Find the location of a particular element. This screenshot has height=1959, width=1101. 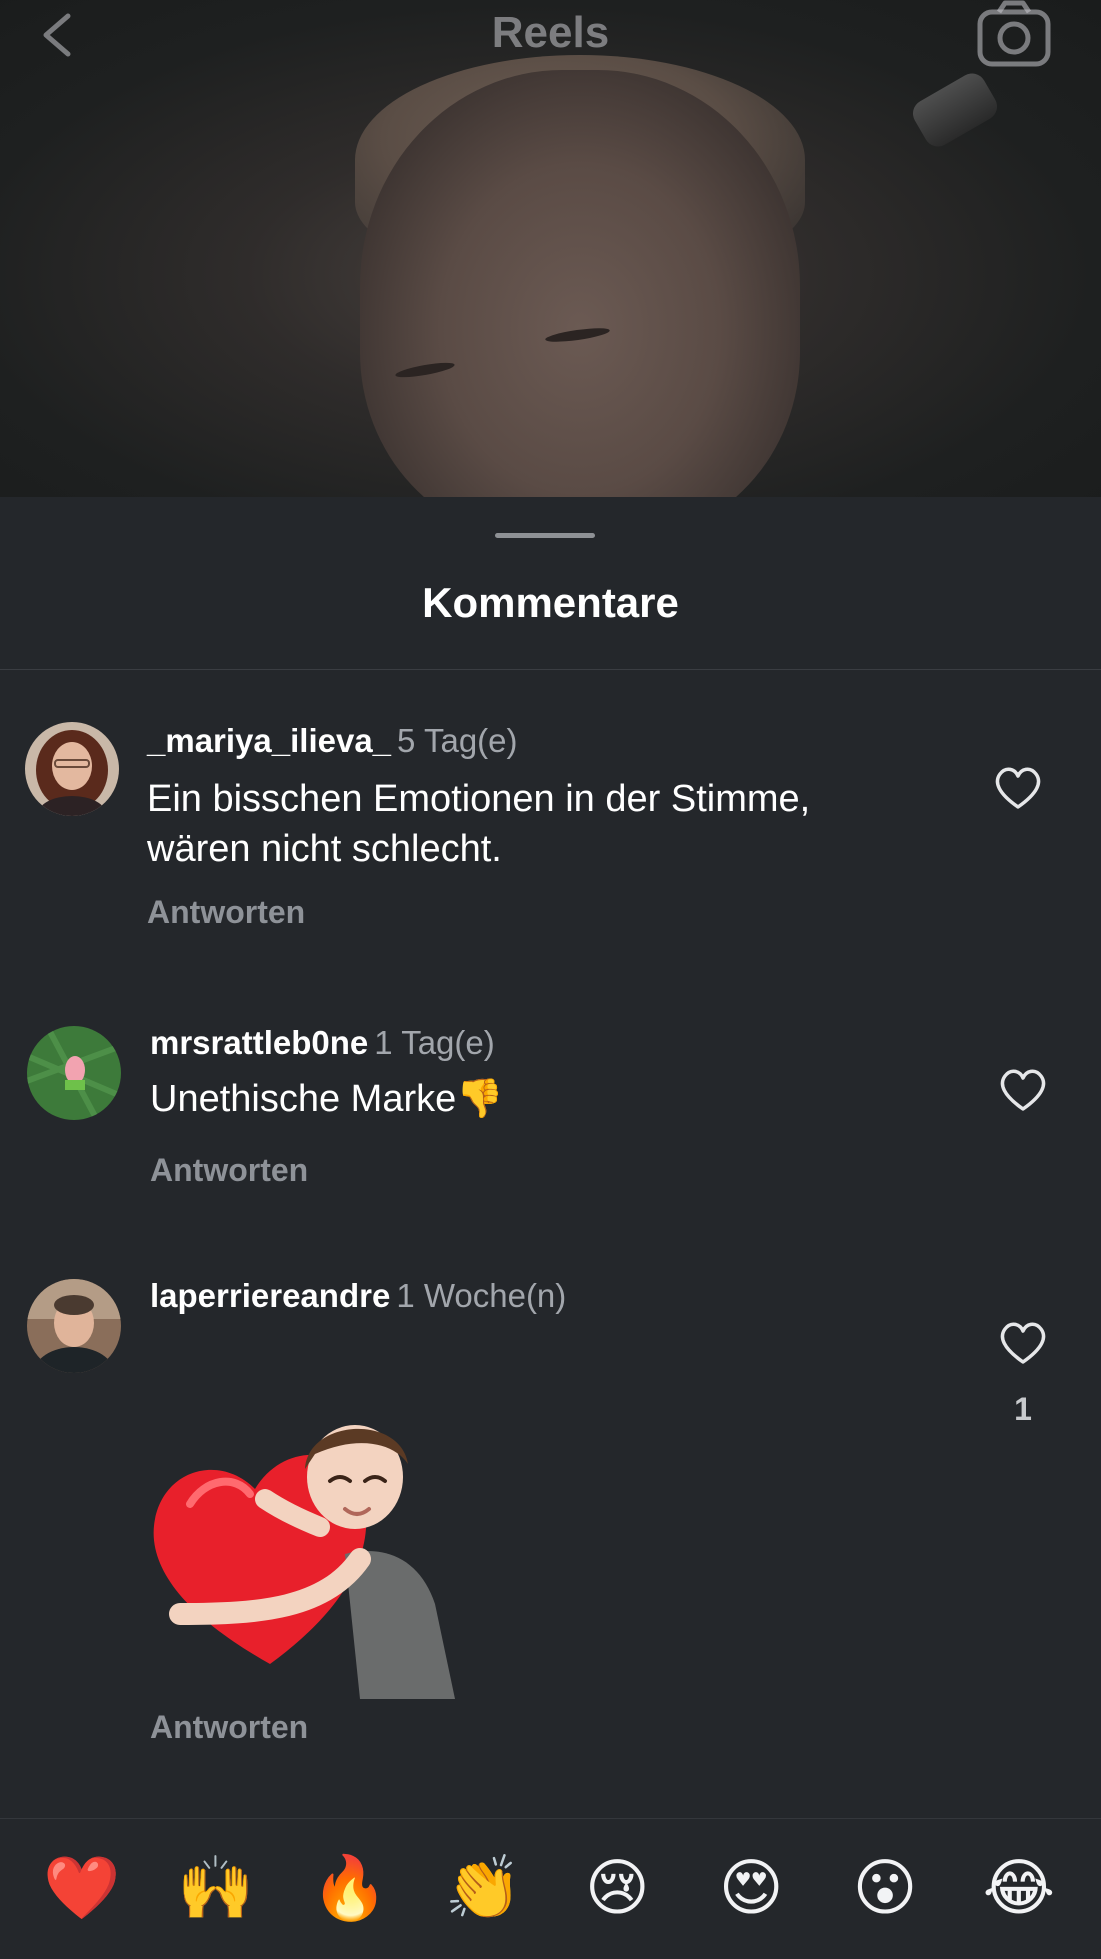

comment-username: mrsrattleb0ne is located at coordinates (259, 1042).